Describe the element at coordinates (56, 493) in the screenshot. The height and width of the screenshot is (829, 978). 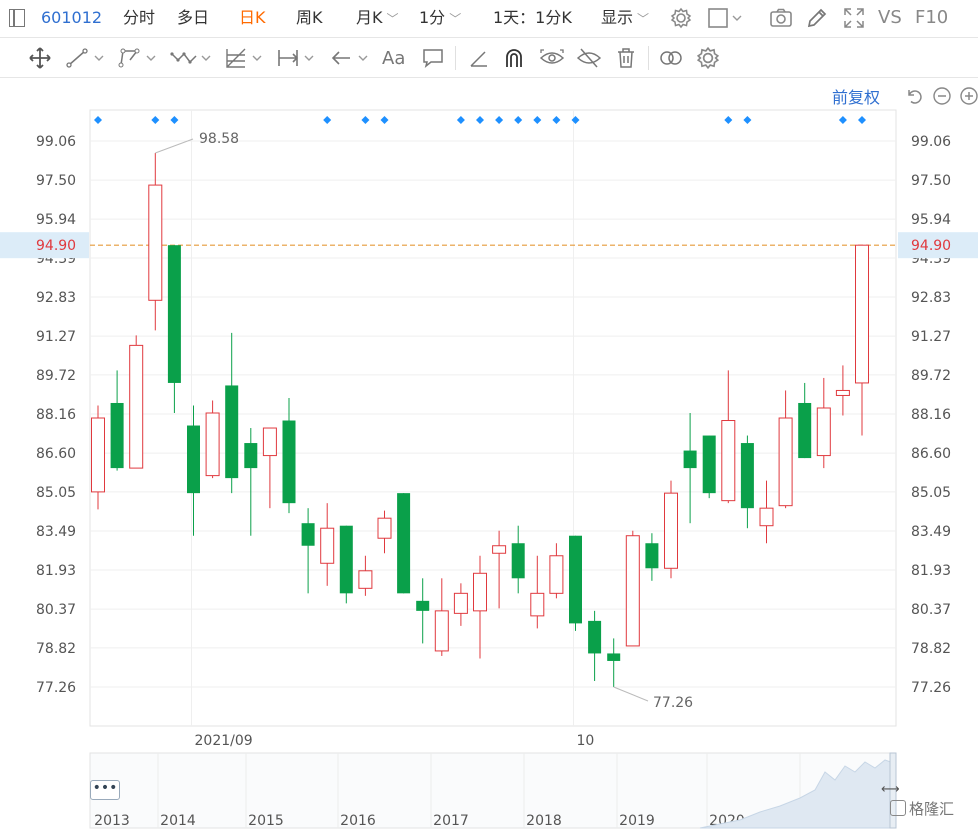
I see `y-tick-label-left: 85.05` at that location.